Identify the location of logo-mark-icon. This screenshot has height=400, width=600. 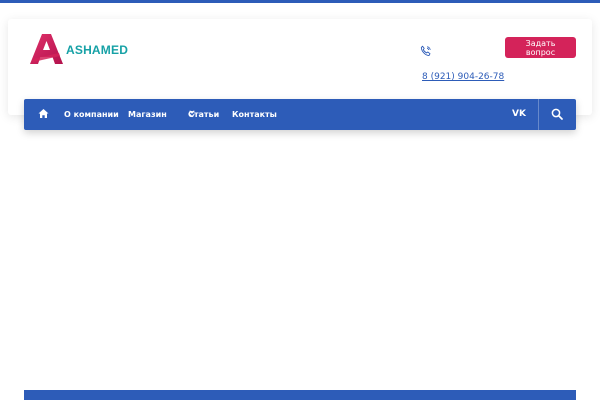
(46, 49).